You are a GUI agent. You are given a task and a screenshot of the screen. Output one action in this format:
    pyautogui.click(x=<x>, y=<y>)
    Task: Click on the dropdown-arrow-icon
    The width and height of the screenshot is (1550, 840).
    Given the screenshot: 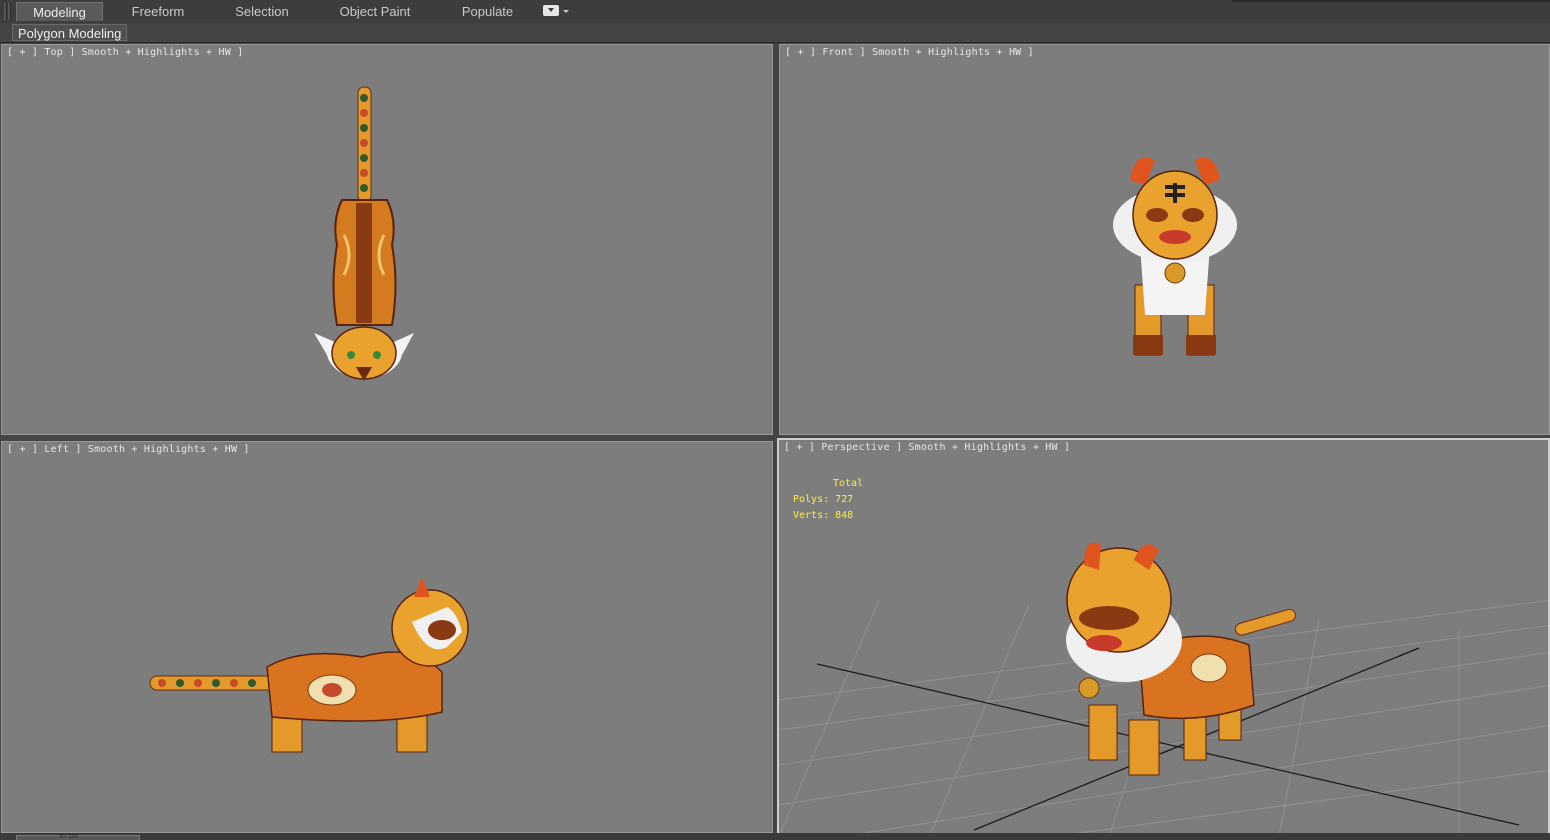 What is the action you would take?
    pyautogui.click(x=566, y=11)
    